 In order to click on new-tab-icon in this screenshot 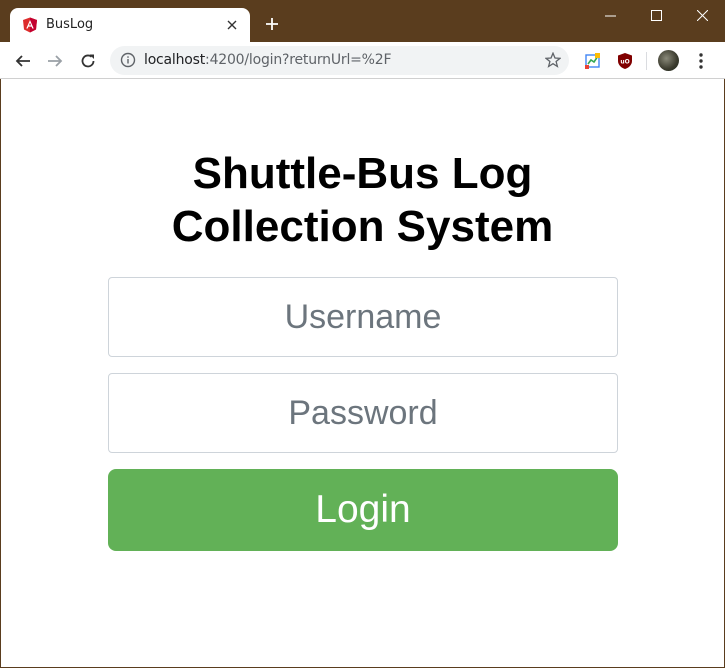, I will do `click(272, 24)`.